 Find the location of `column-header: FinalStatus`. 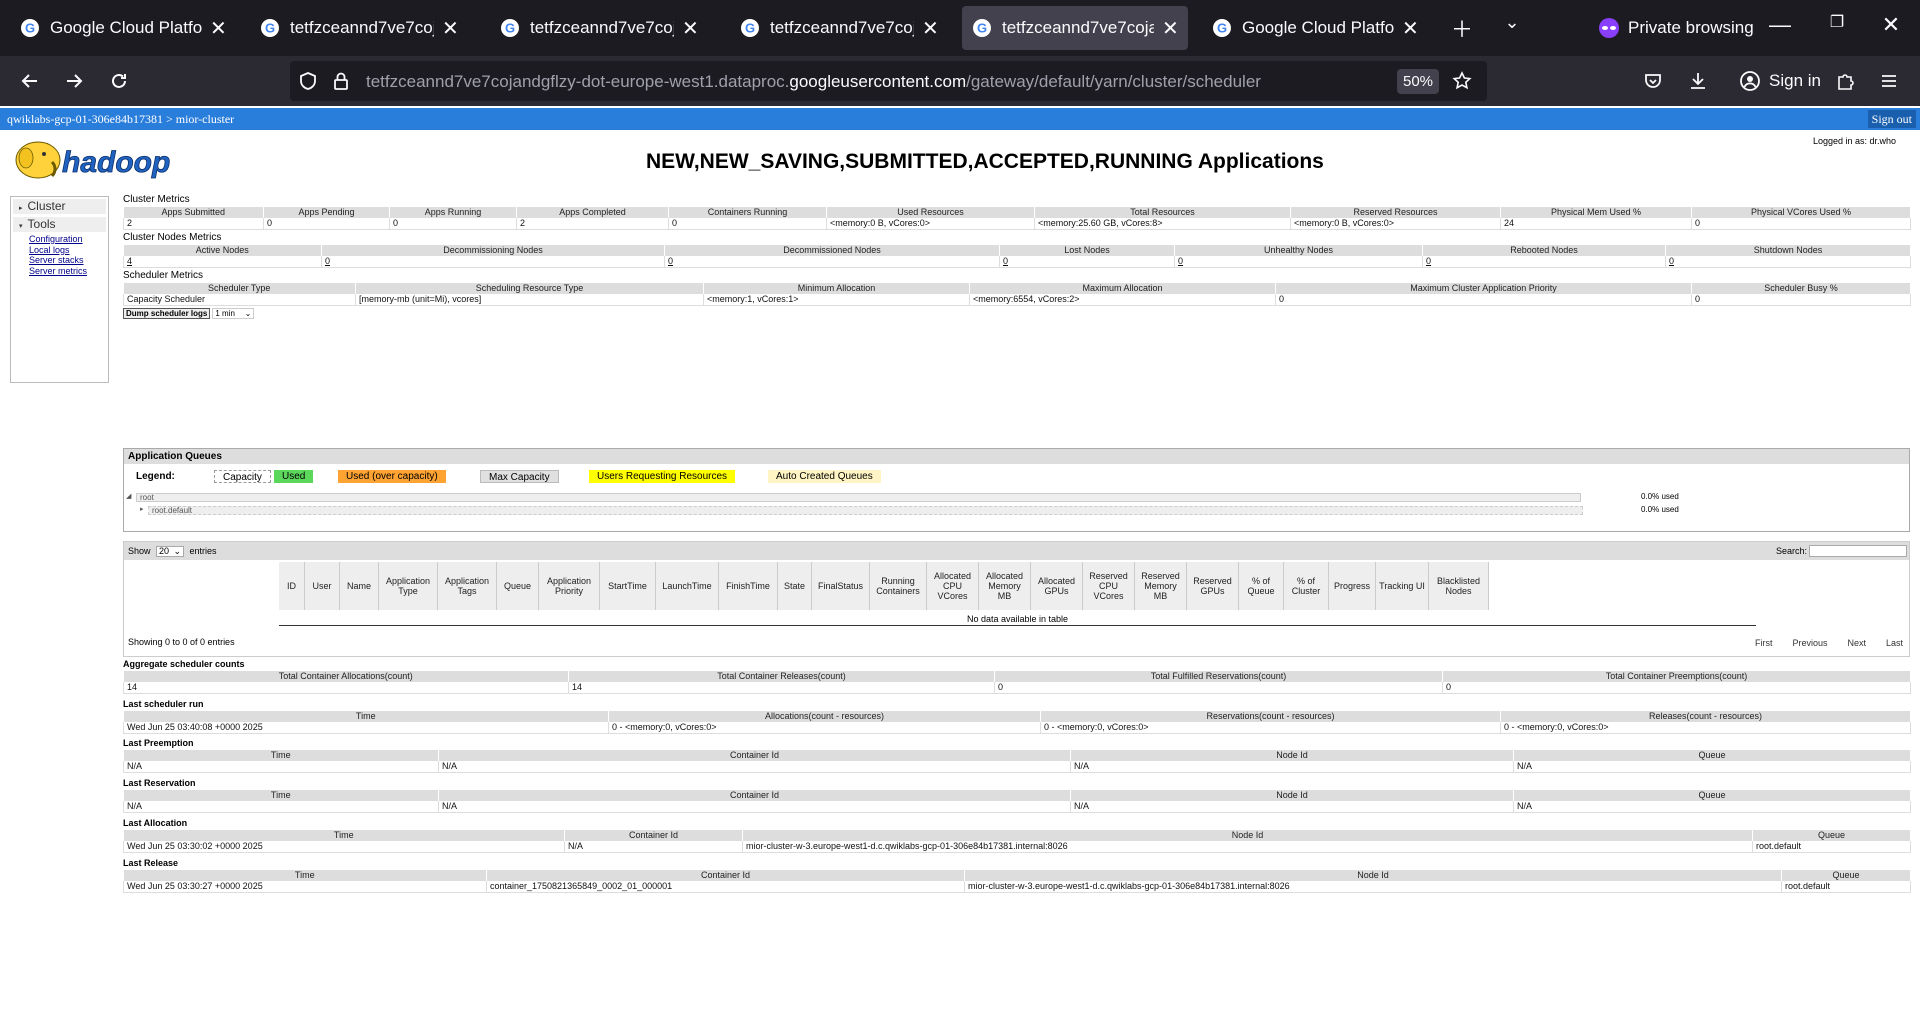

column-header: FinalStatus is located at coordinates (841, 586).